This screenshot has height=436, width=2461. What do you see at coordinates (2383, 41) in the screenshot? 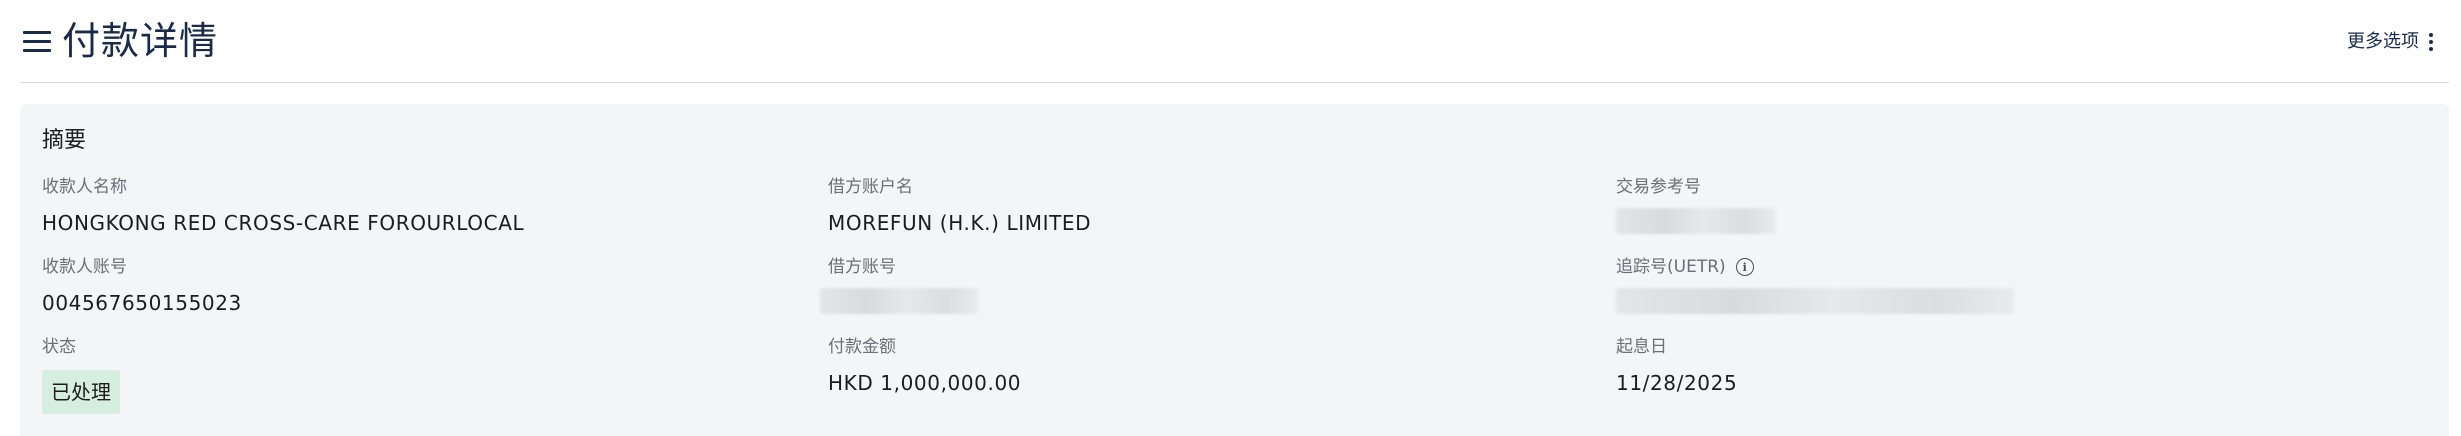
I see `more-options-label: 更多选项` at bounding box center [2383, 41].